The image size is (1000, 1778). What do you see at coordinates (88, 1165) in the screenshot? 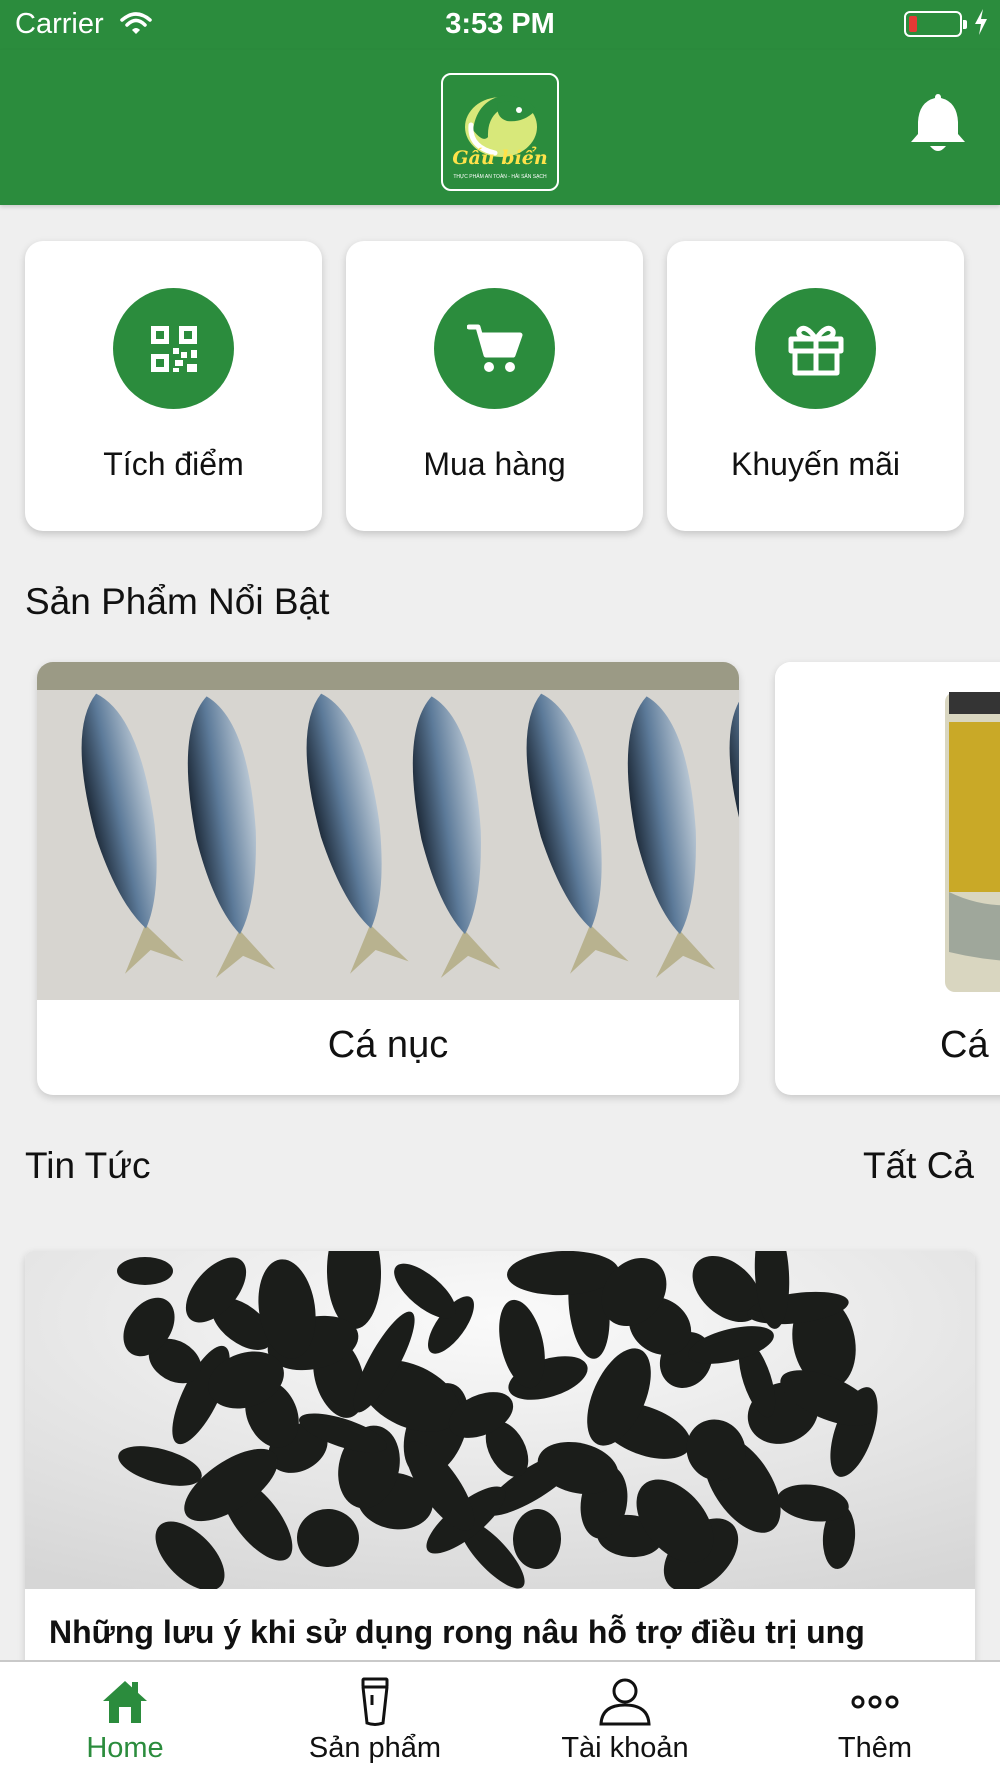
I see `news-section-title: Tin Tức` at bounding box center [88, 1165].